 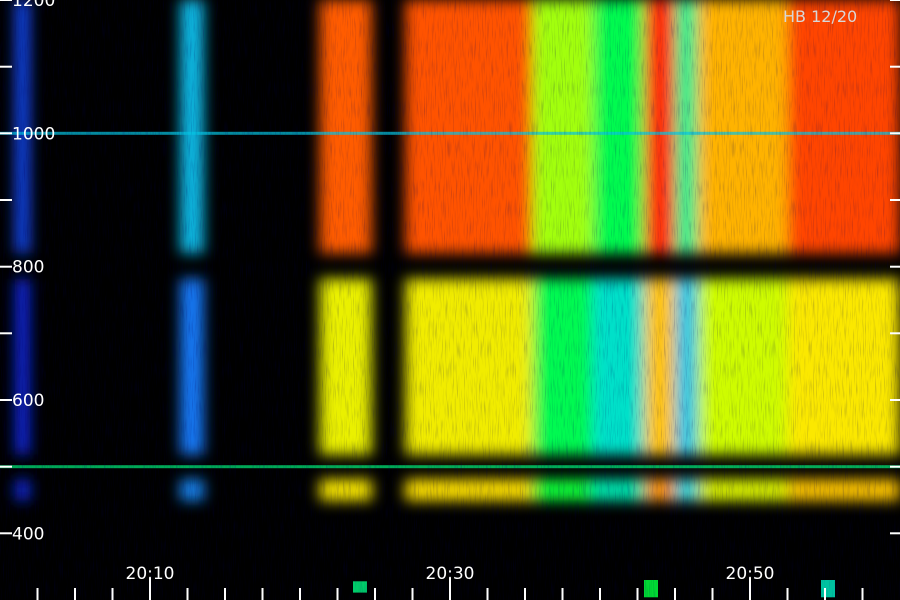 What do you see at coordinates (150, 574) in the screenshot?
I see `x-tick-label-2010: 20:10` at bounding box center [150, 574].